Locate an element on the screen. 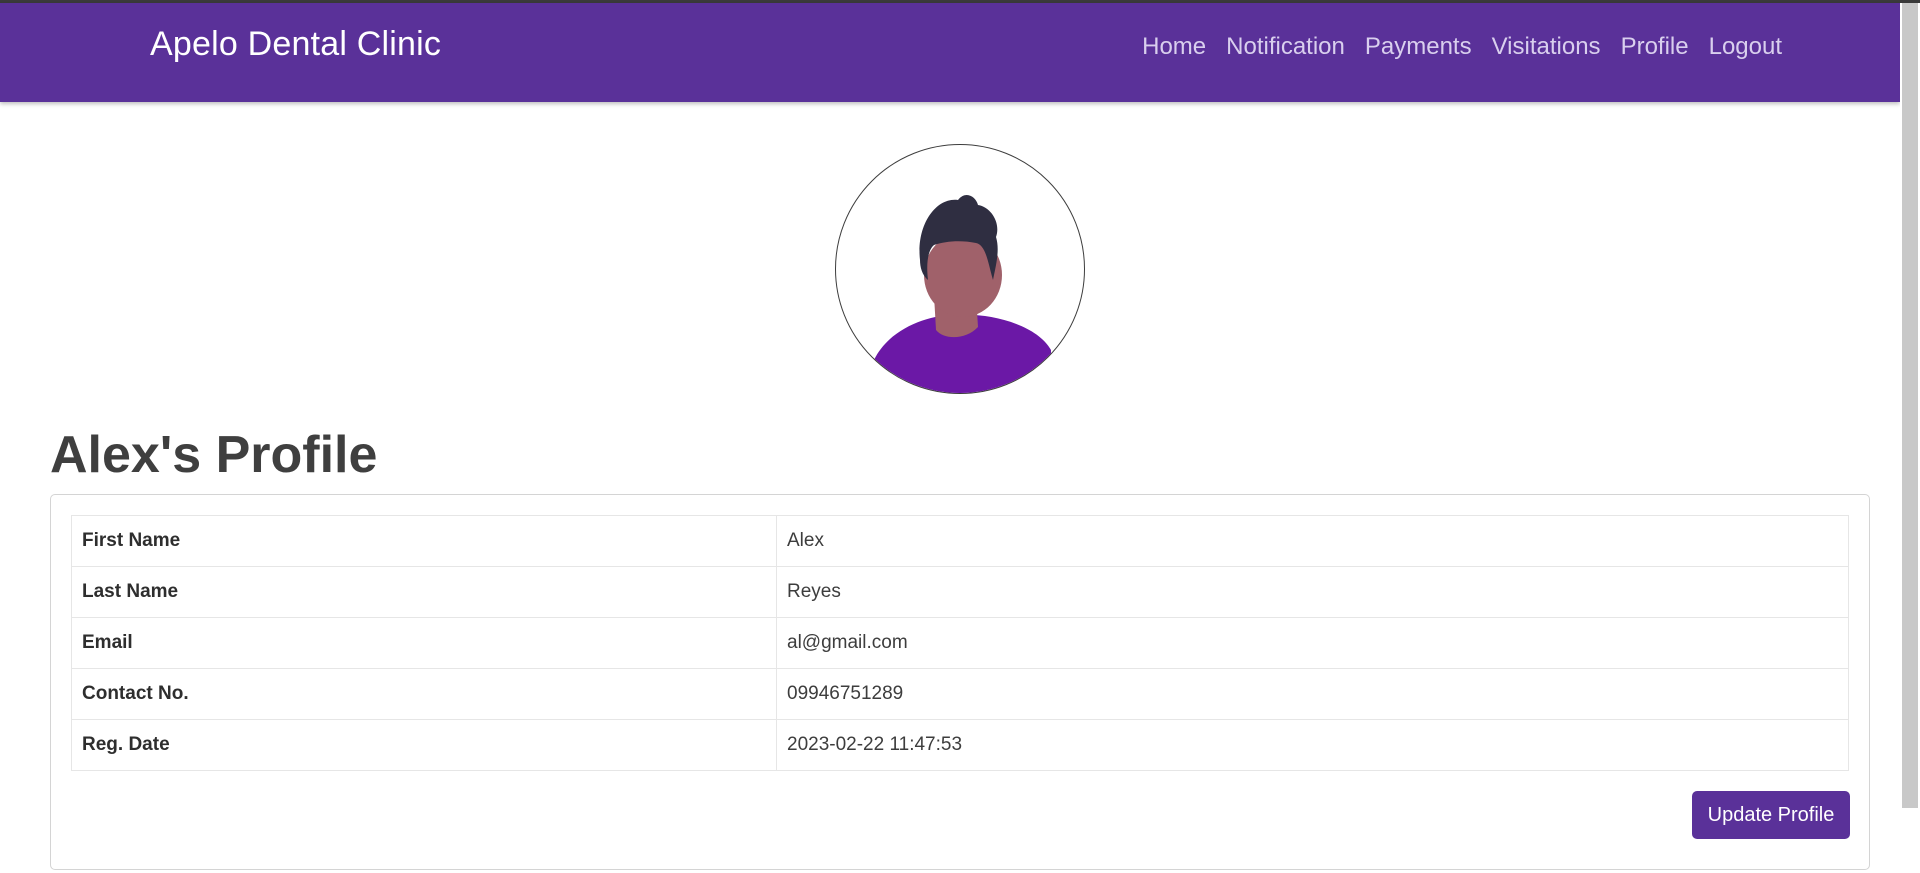 The image size is (1920, 873). avatar is located at coordinates (960, 269).